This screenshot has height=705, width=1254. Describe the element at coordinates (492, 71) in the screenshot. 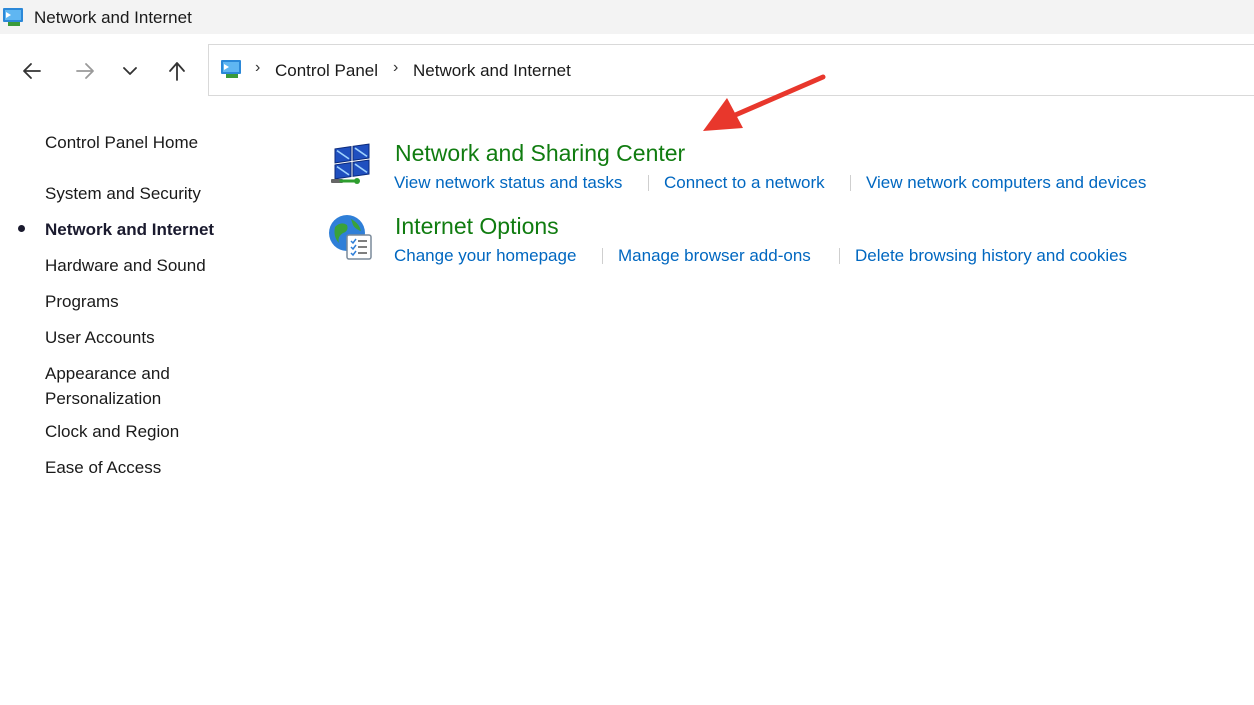

I see `breadcrumb-network-internet: Network and Internet` at that location.